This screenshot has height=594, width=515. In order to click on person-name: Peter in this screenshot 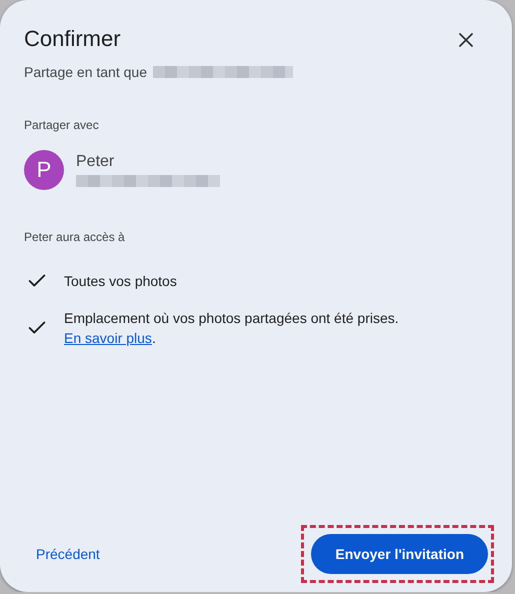, I will do `click(96, 162)`.